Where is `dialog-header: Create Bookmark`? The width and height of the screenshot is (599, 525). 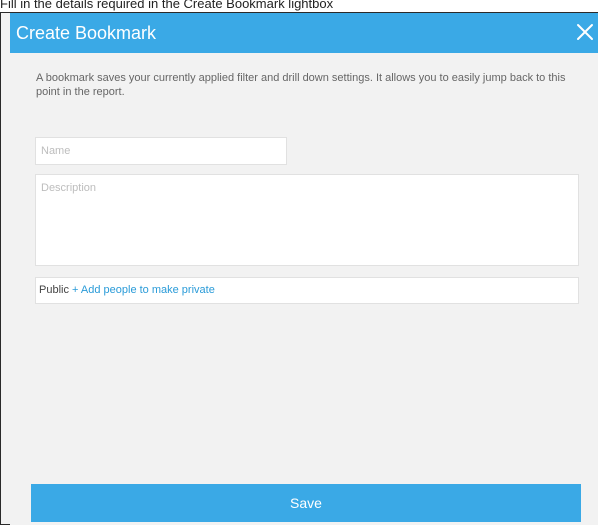
dialog-header: Create Bookmark is located at coordinates (304, 33).